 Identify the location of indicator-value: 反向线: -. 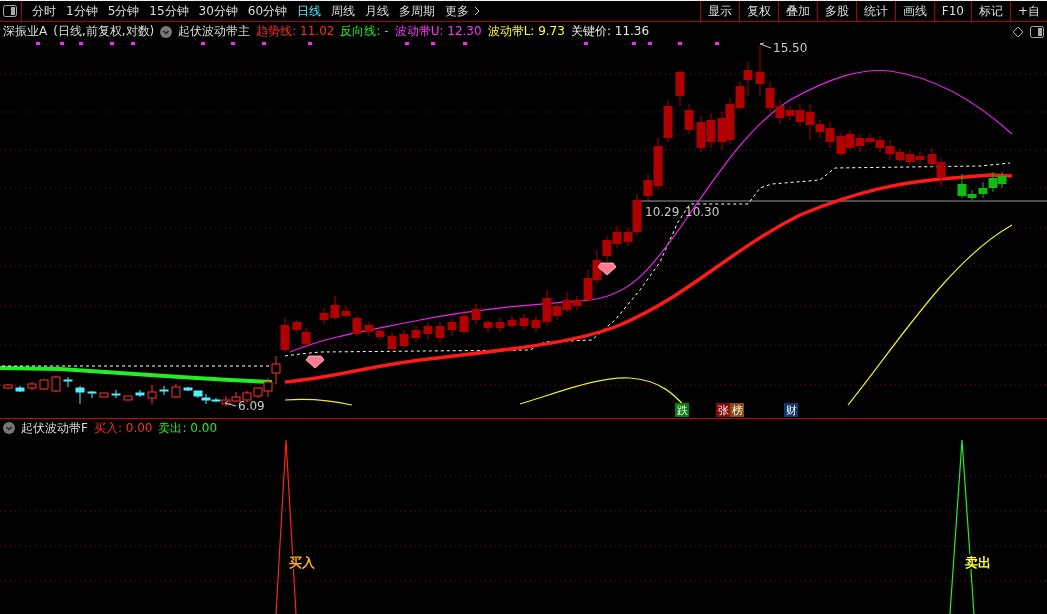
(364, 32).